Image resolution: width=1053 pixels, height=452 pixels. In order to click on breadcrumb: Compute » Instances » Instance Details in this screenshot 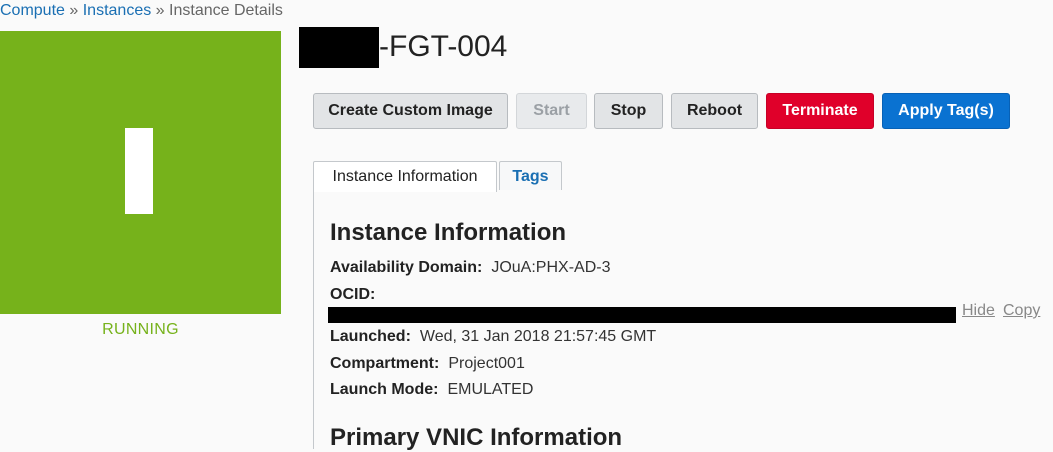, I will do `click(141, 11)`.